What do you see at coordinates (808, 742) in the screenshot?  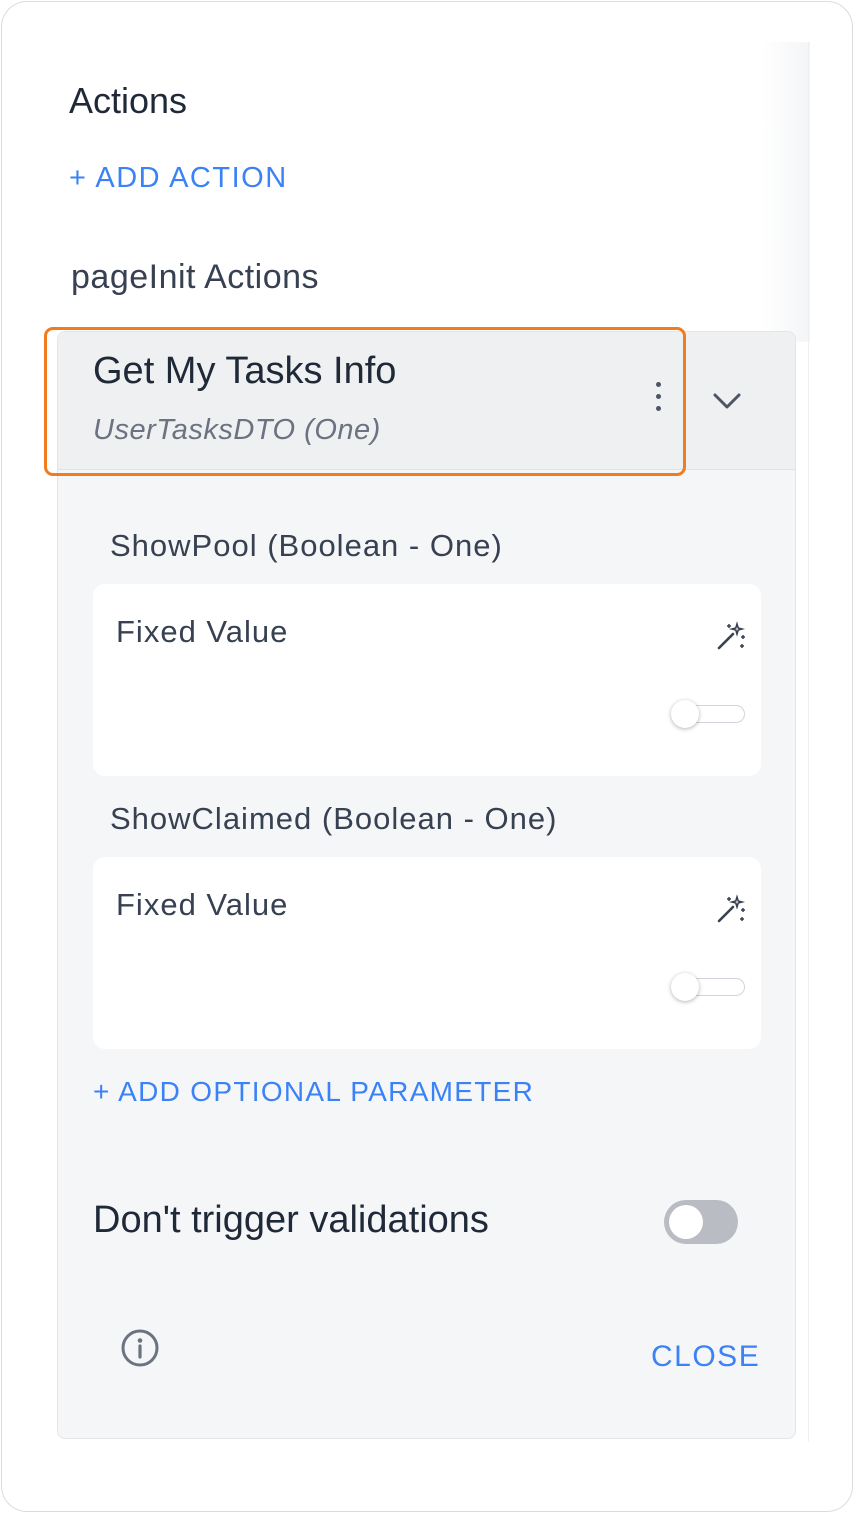 I see `panel-divider` at bounding box center [808, 742].